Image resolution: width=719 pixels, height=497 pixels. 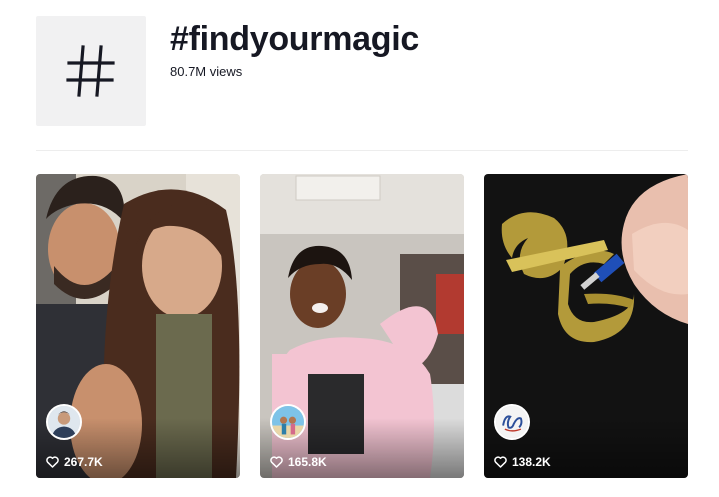 I want to click on like-count: 138.2K, so click(x=522, y=462).